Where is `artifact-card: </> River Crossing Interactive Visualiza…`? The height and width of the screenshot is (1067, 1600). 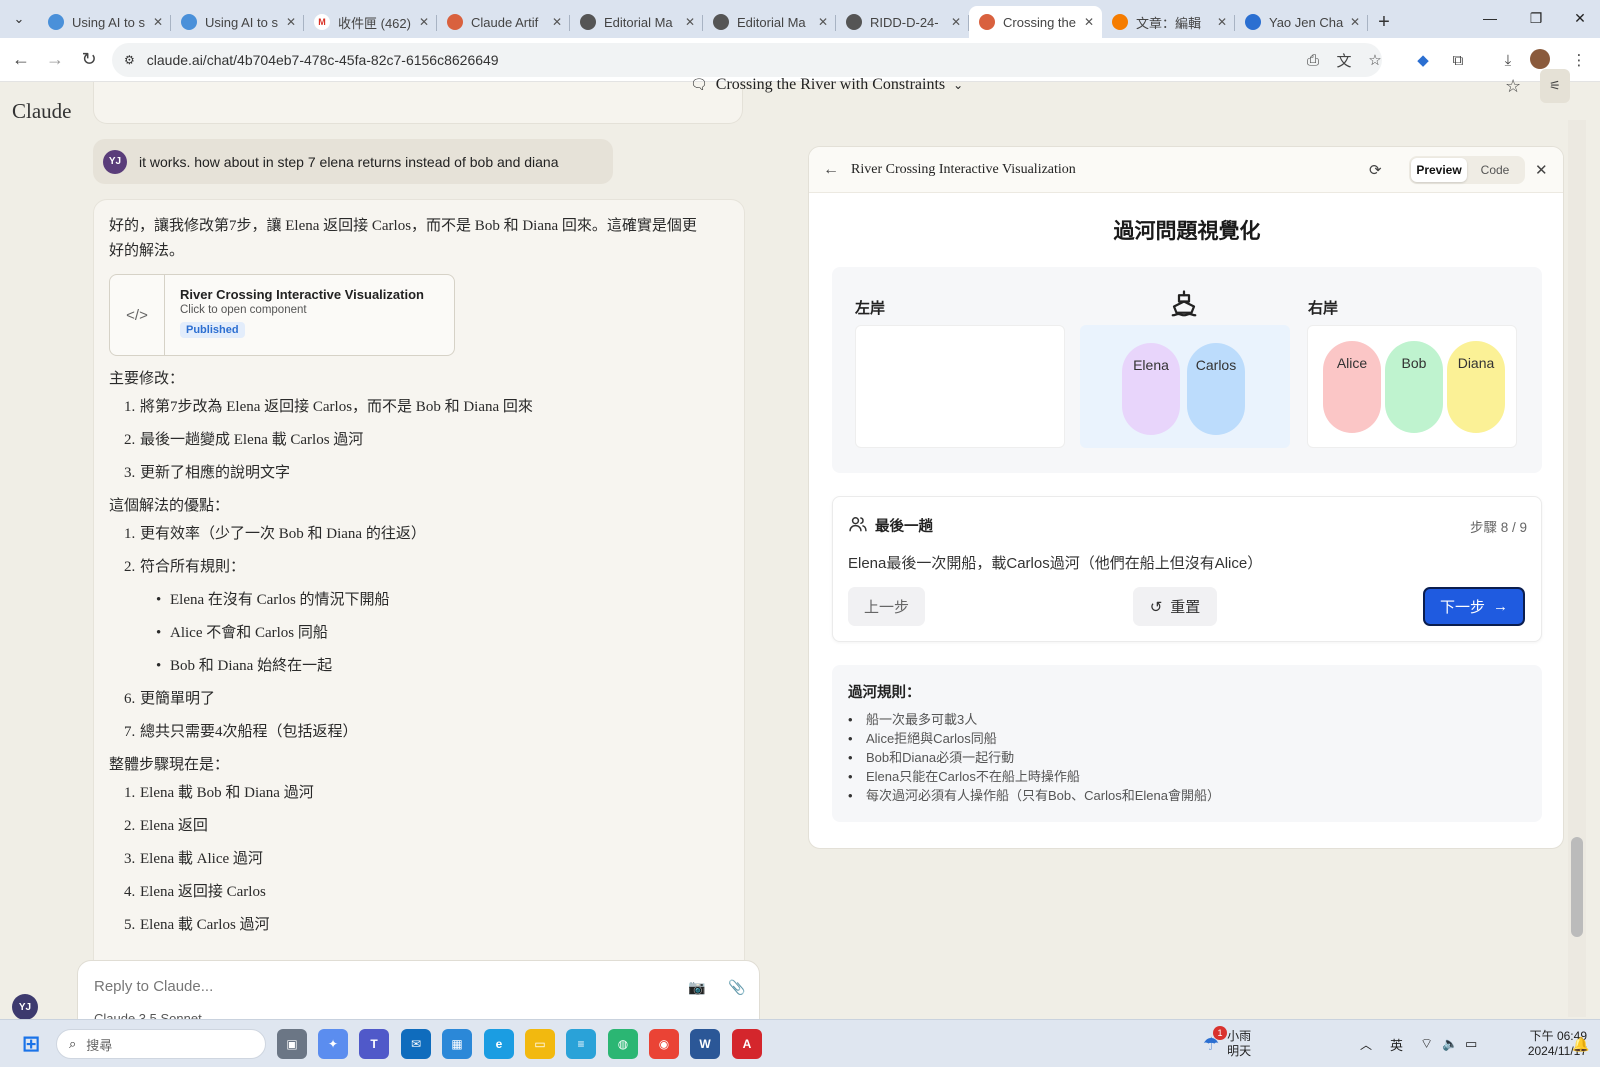
artifact-card: </> River Crossing Interactive Visualiza… is located at coordinates (282, 315).